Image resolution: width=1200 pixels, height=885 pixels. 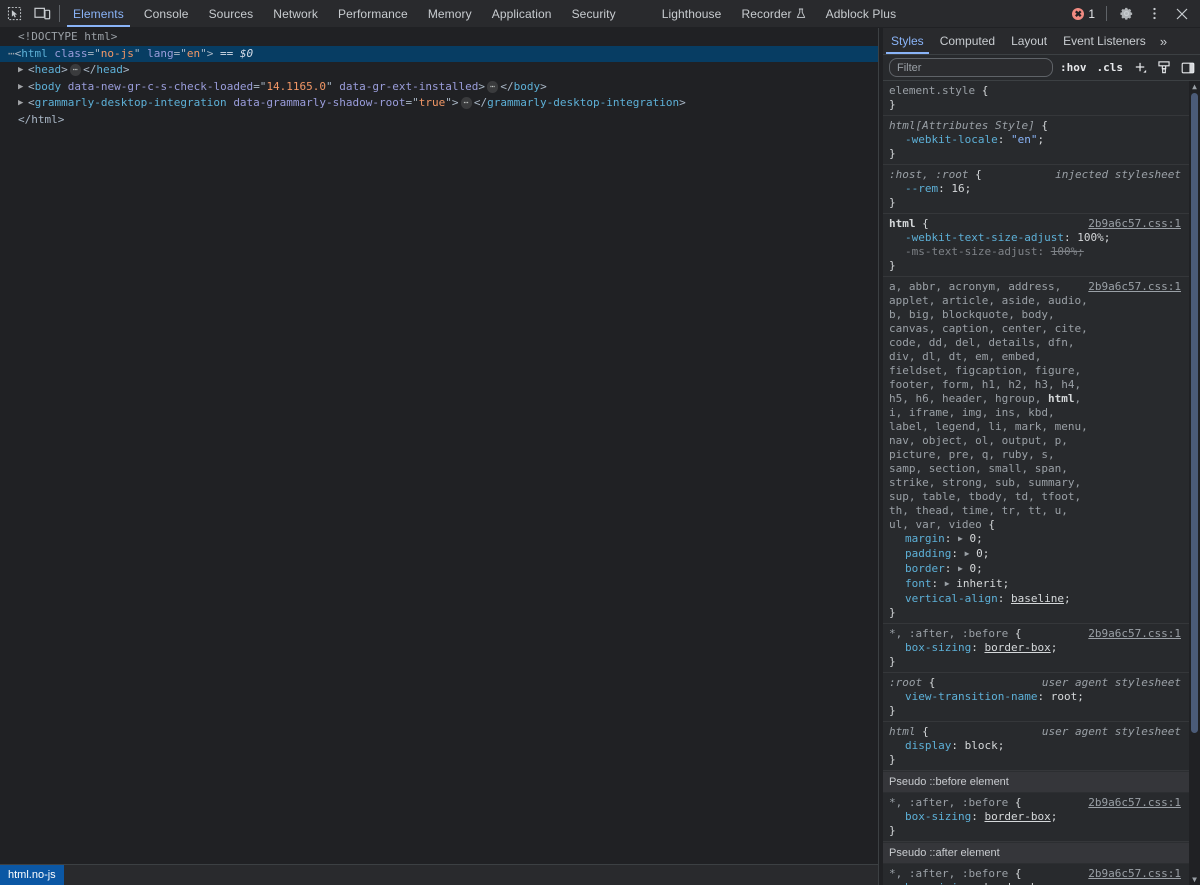 I want to click on declaration-display: display: block;, so click(x=1037, y=746).